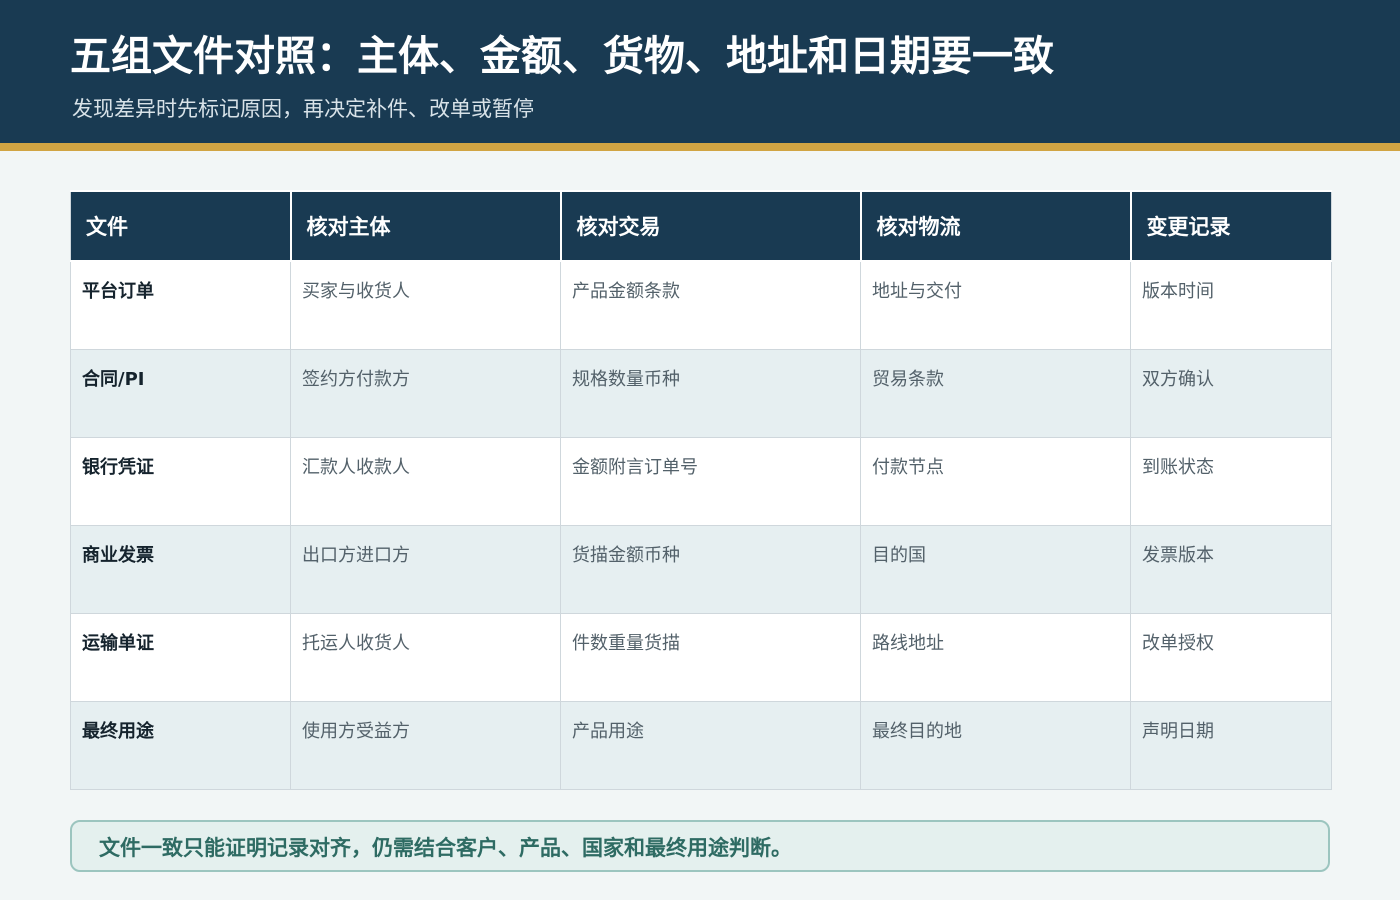 The width and height of the screenshot is (1400, 900). Describe the element at coordinates (425, 569) in the screenshot. I see `table-cell: 出口方进口方` at that location.